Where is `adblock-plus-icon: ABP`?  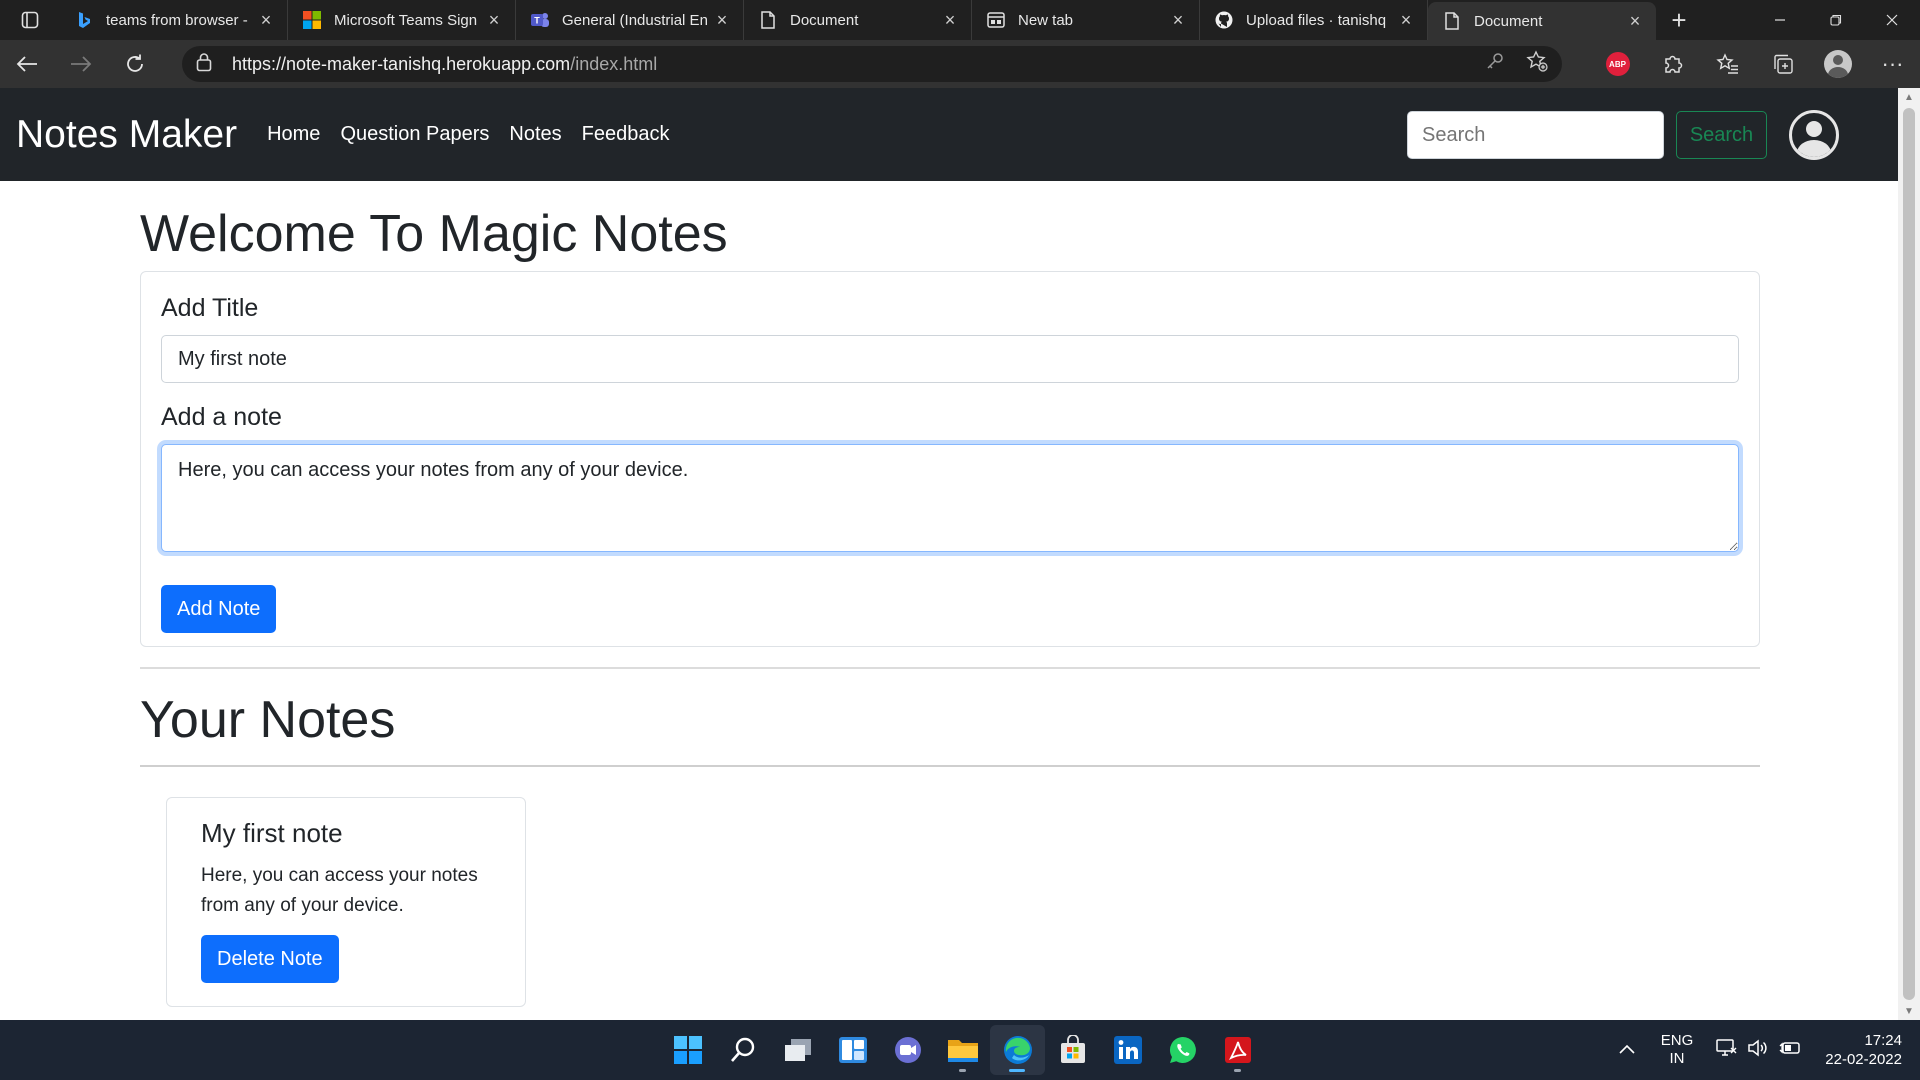 adblock-plus-icon: ABP is located at coordinates (1617, 64).